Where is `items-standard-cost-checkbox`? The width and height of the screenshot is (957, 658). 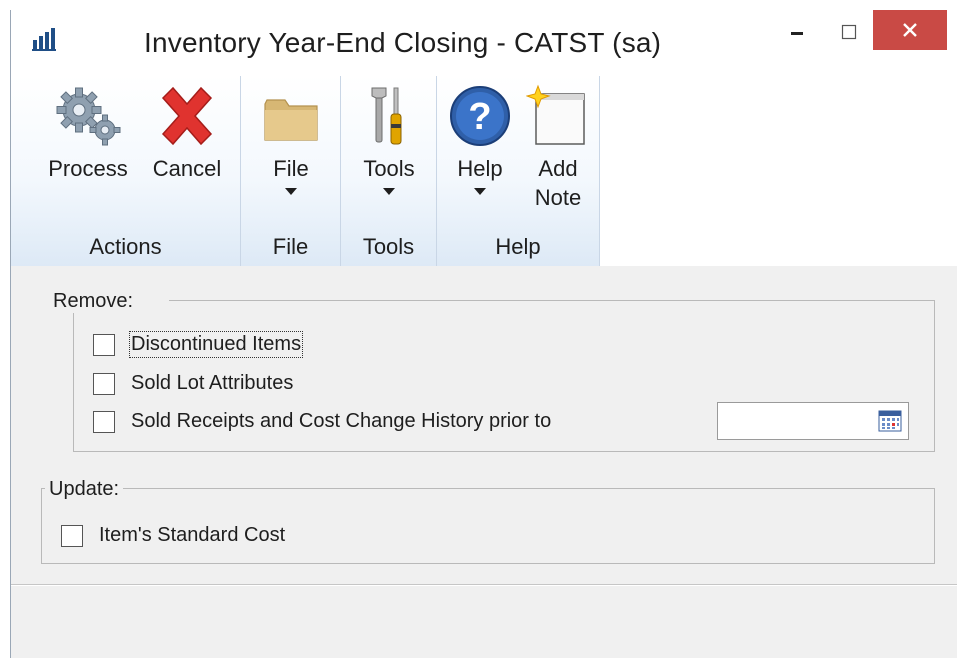 items-standard-cost-checkbox is located at coordinates (72, 535).